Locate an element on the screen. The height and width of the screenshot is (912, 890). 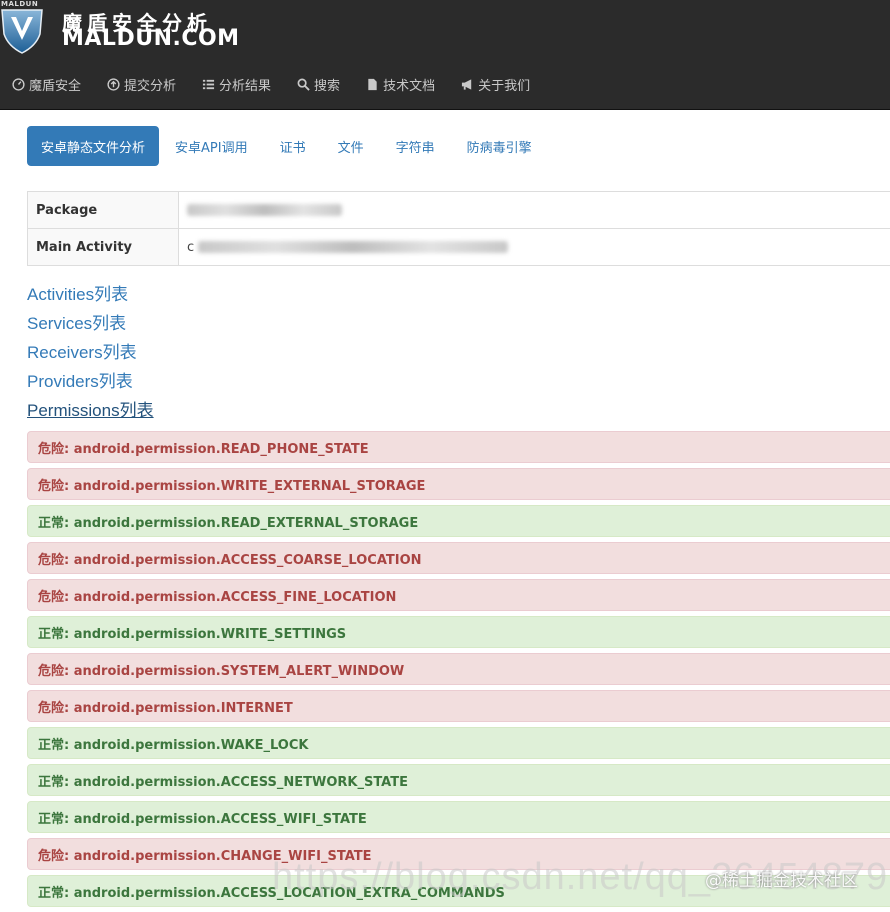
nav-item-search: 搜索 is located at coordinates (318, 84).